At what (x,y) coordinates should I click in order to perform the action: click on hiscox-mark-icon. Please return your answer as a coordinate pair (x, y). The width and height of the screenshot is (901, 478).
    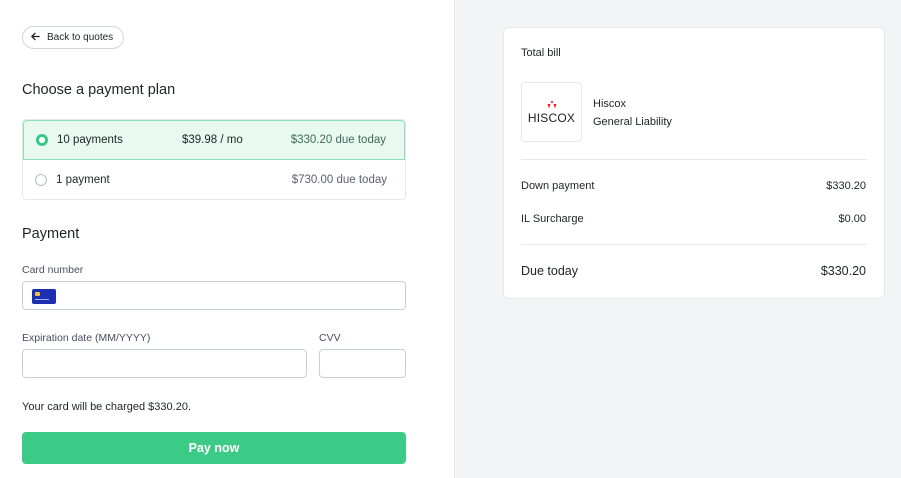
    Looking at the image, I should click on (551, 103).